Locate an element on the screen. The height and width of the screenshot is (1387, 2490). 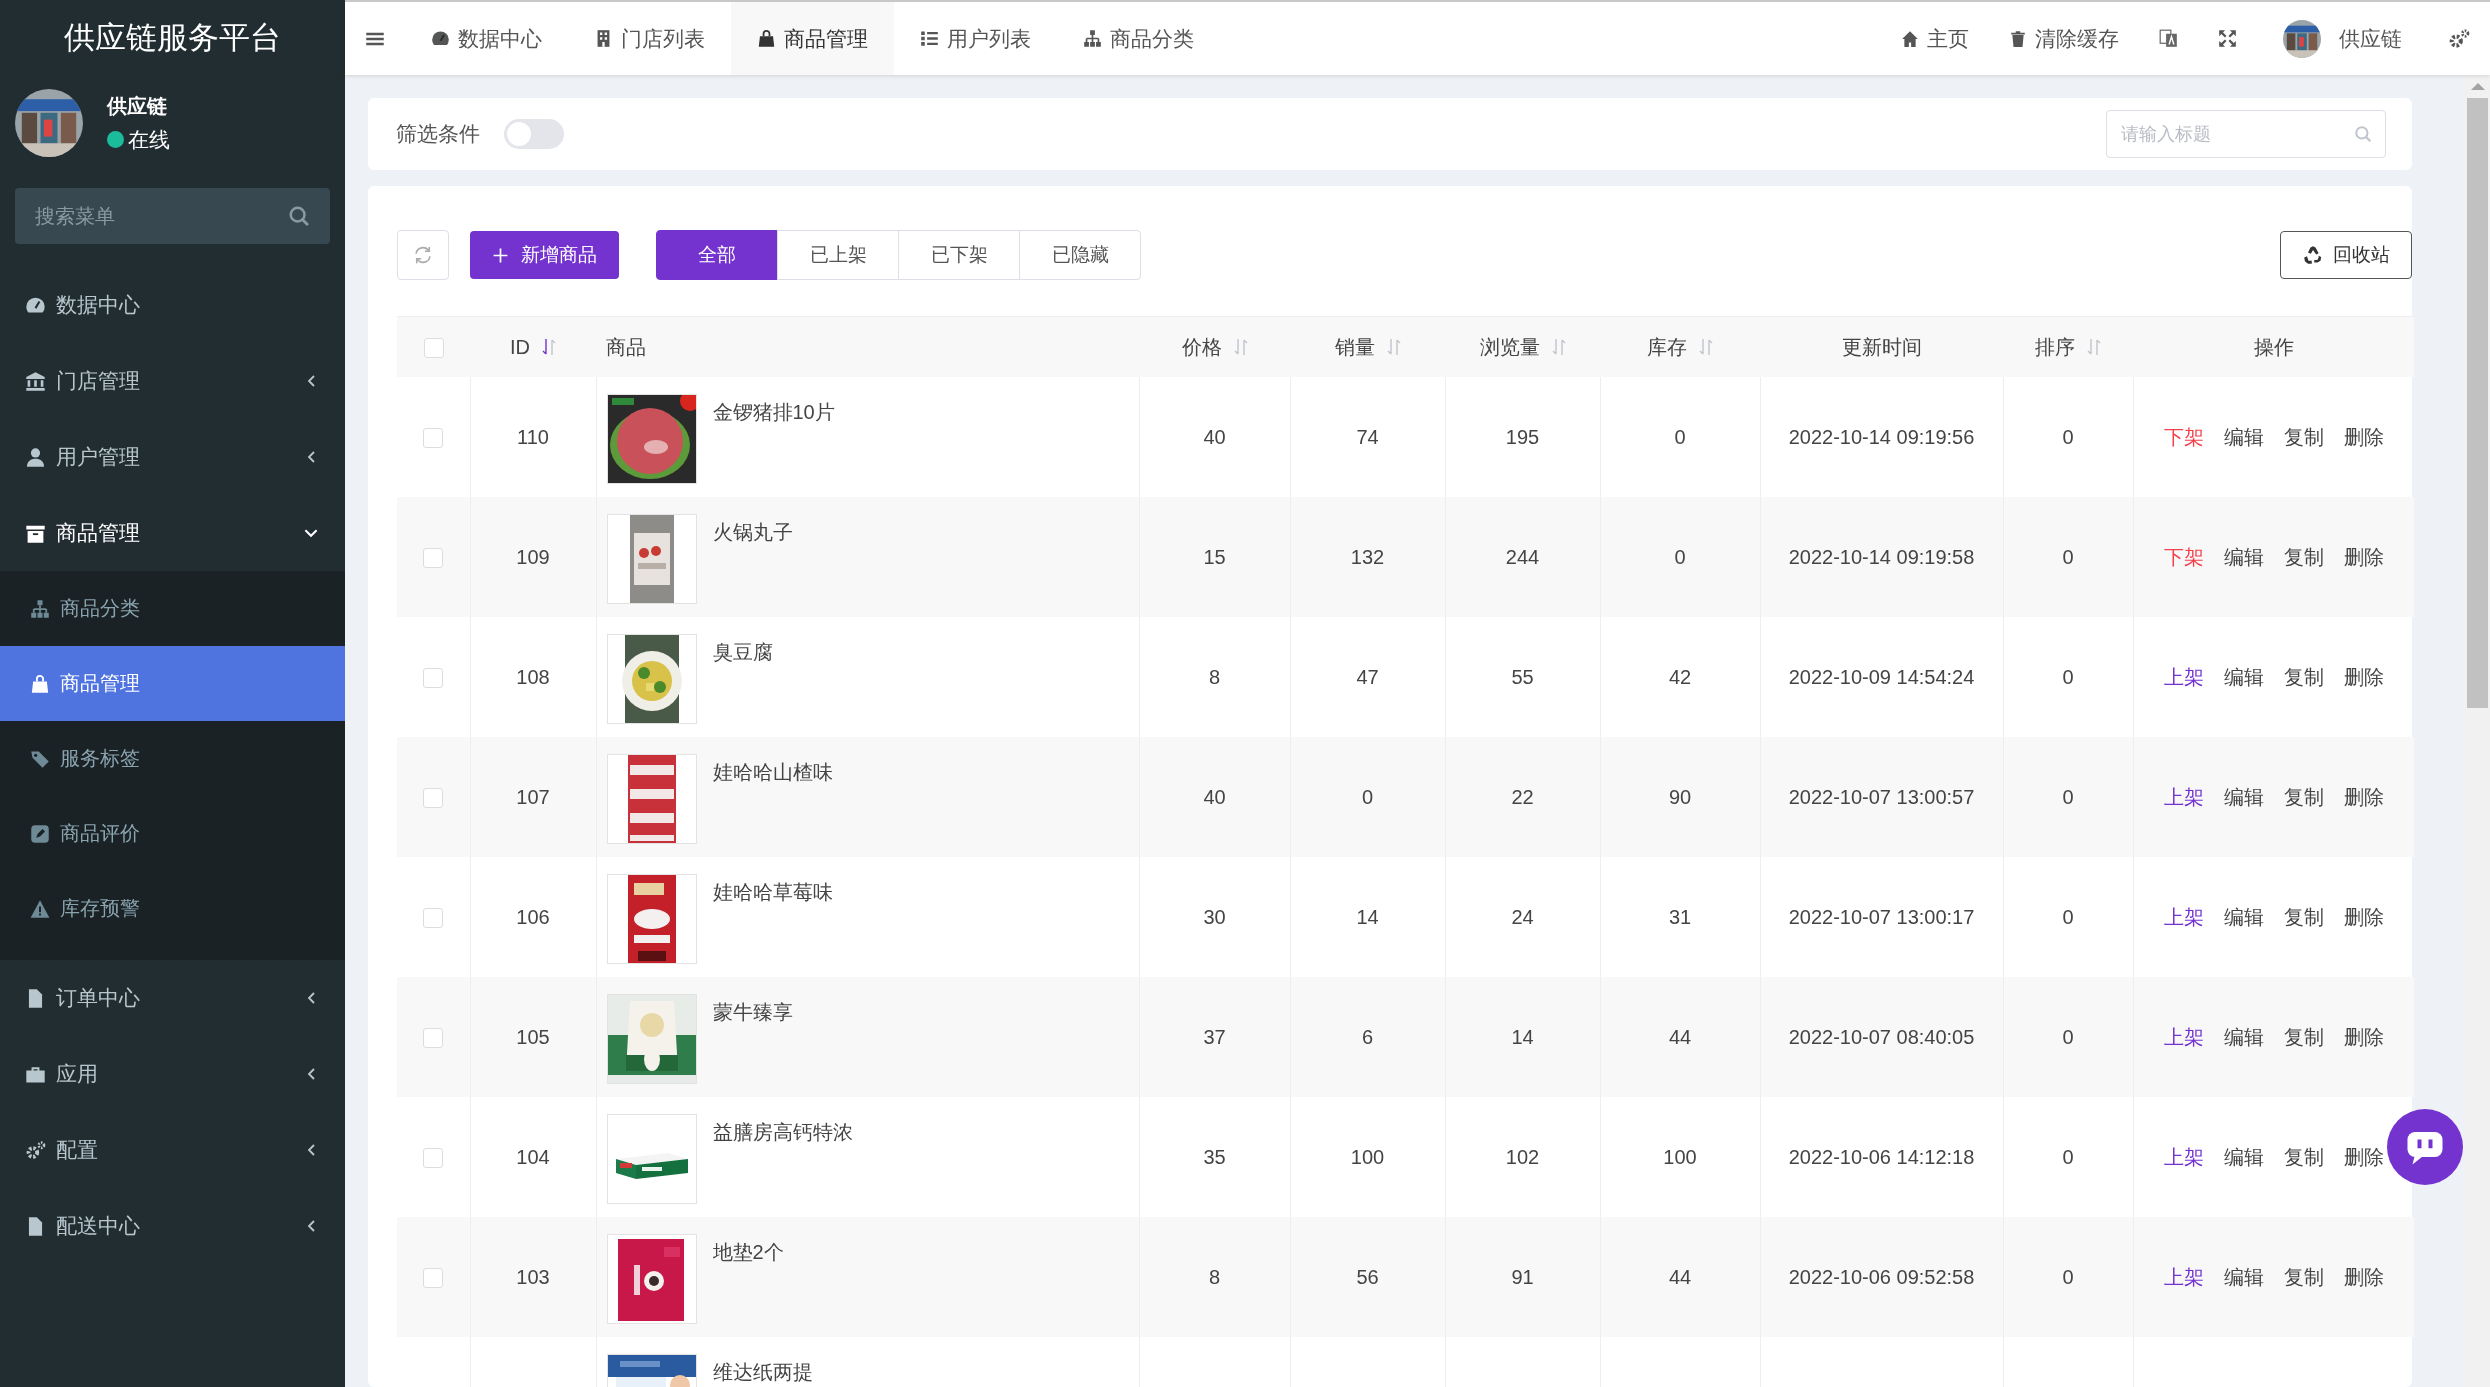
nav-tab: 商品分类 is located at coordinates (1138, 38).